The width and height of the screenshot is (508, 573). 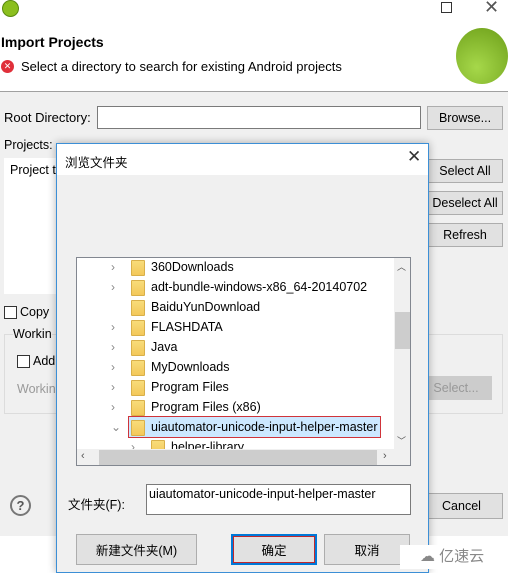 What do you see at coordinates (402, 330) in the screenshot?
I see `scrollbar-thumb` at bounding box center [402, 330].